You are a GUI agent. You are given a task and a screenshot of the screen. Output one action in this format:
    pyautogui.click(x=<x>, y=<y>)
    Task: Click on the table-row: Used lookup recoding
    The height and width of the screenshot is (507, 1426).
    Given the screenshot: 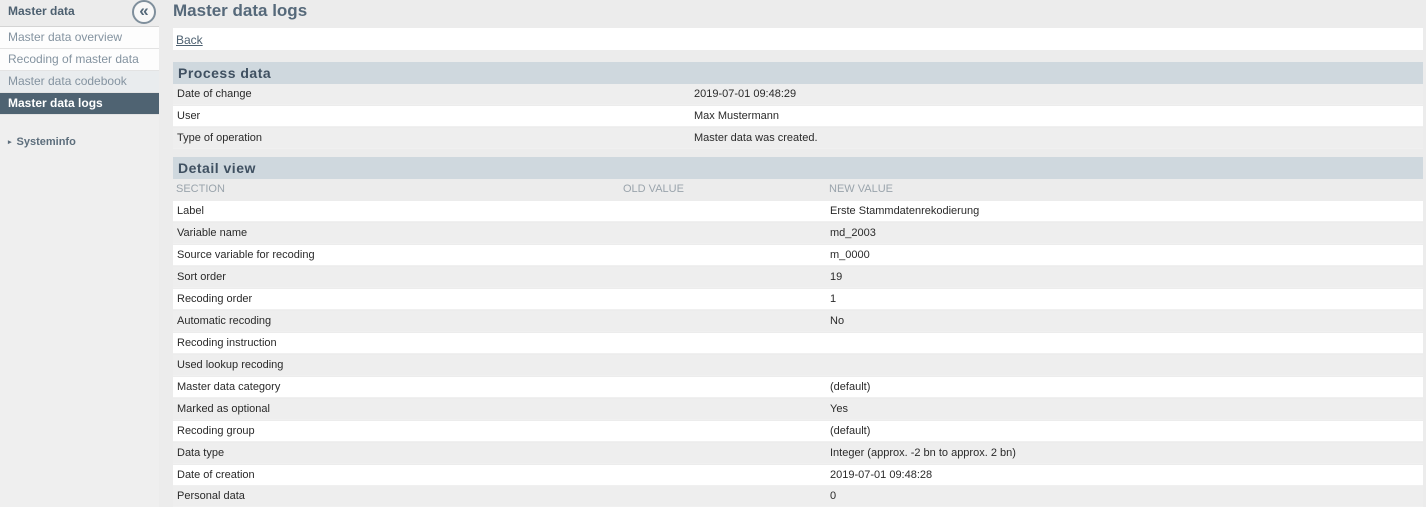 What is the action you would take?
    pyautogui.click(x=798, y=365)
    